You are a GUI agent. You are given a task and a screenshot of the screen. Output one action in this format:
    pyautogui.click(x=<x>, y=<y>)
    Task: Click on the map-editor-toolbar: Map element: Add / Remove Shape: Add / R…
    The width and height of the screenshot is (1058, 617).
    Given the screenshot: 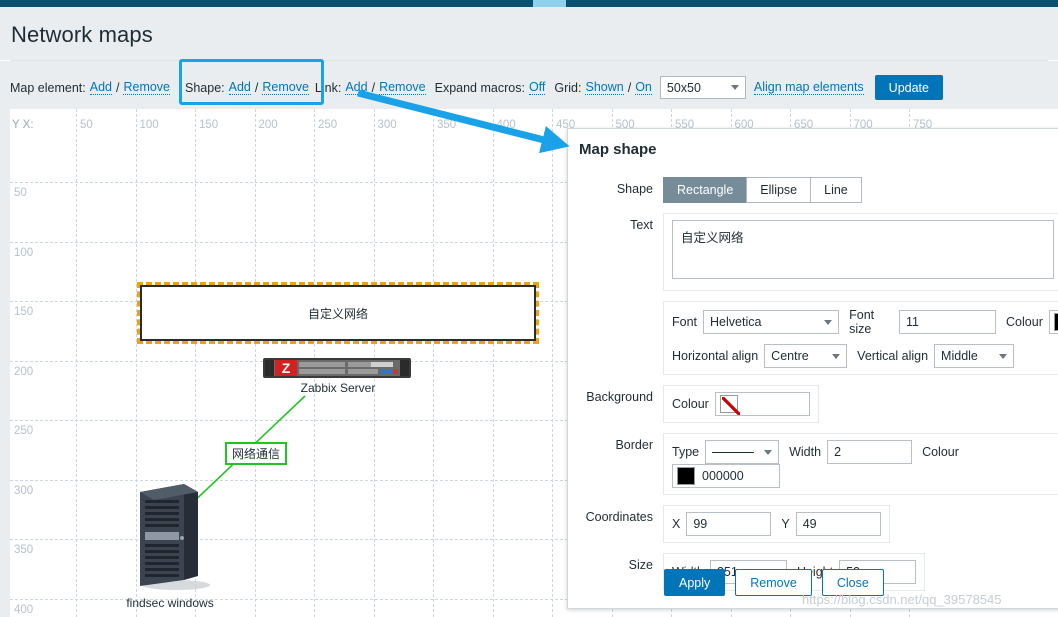 What is the action you would take?
    pyautogui.click(x=529, y=85)
    